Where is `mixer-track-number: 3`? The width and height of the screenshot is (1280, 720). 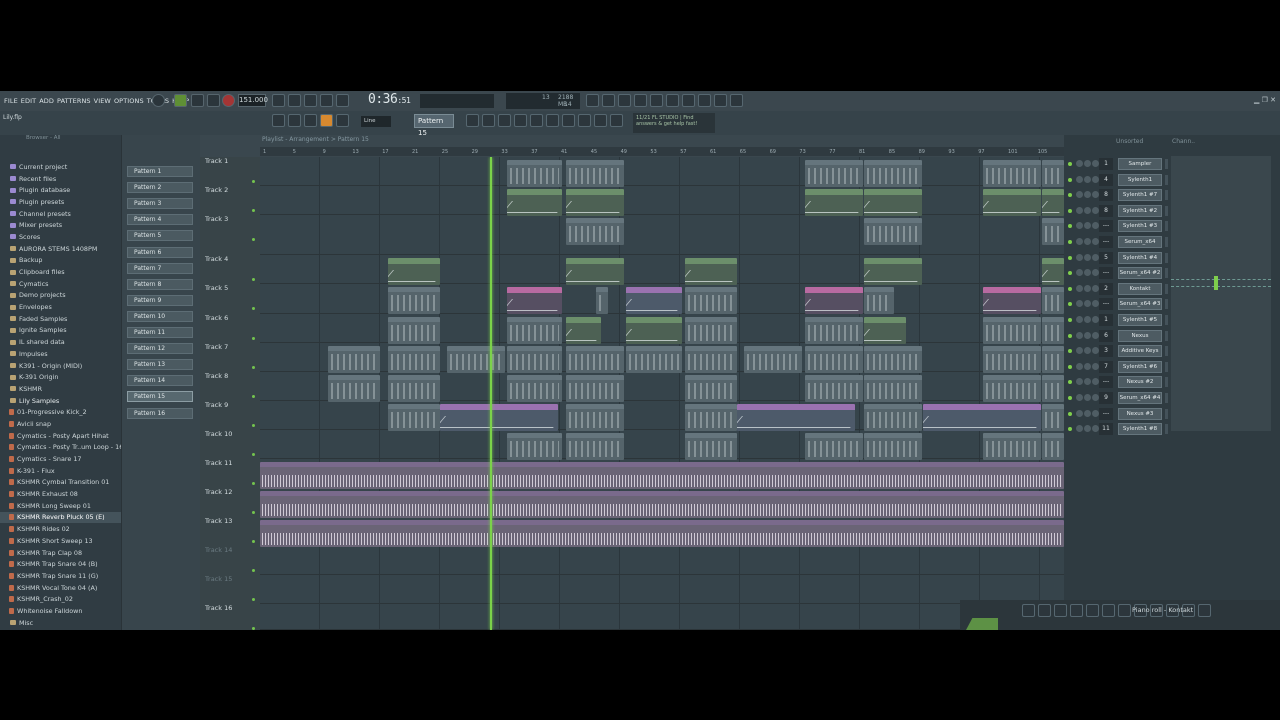 mixer-track-number: 3 is located at coordinates (1106, 351).